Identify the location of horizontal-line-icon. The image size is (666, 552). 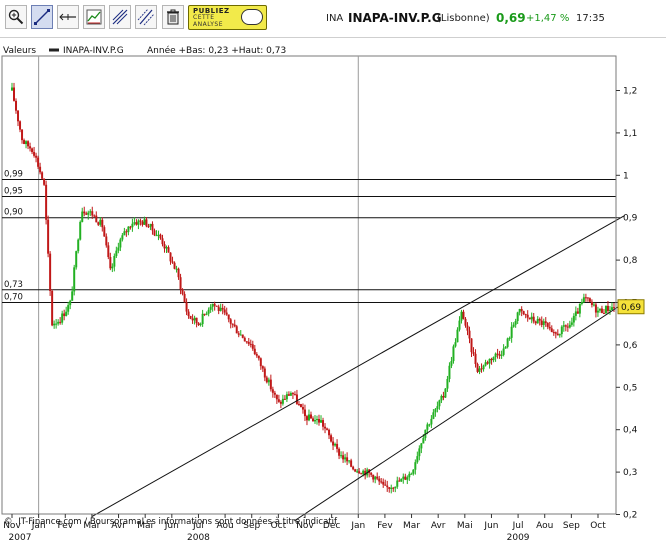
(67, 17).